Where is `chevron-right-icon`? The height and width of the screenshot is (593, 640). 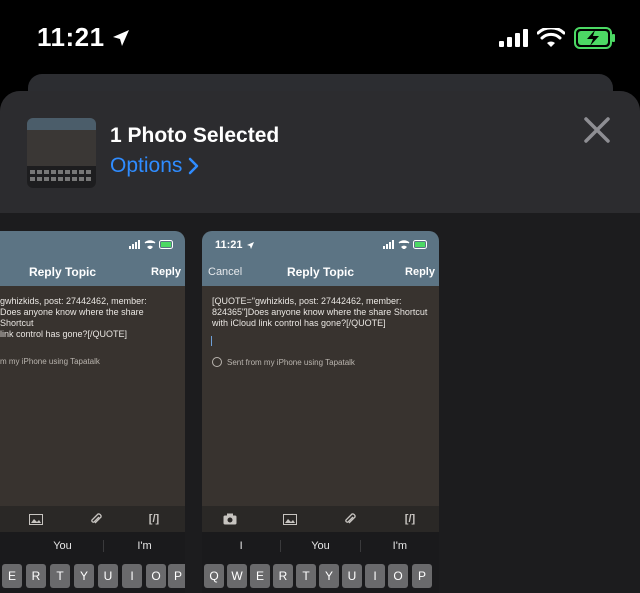
chevron-right-icon is located at coordinates (194, 166).